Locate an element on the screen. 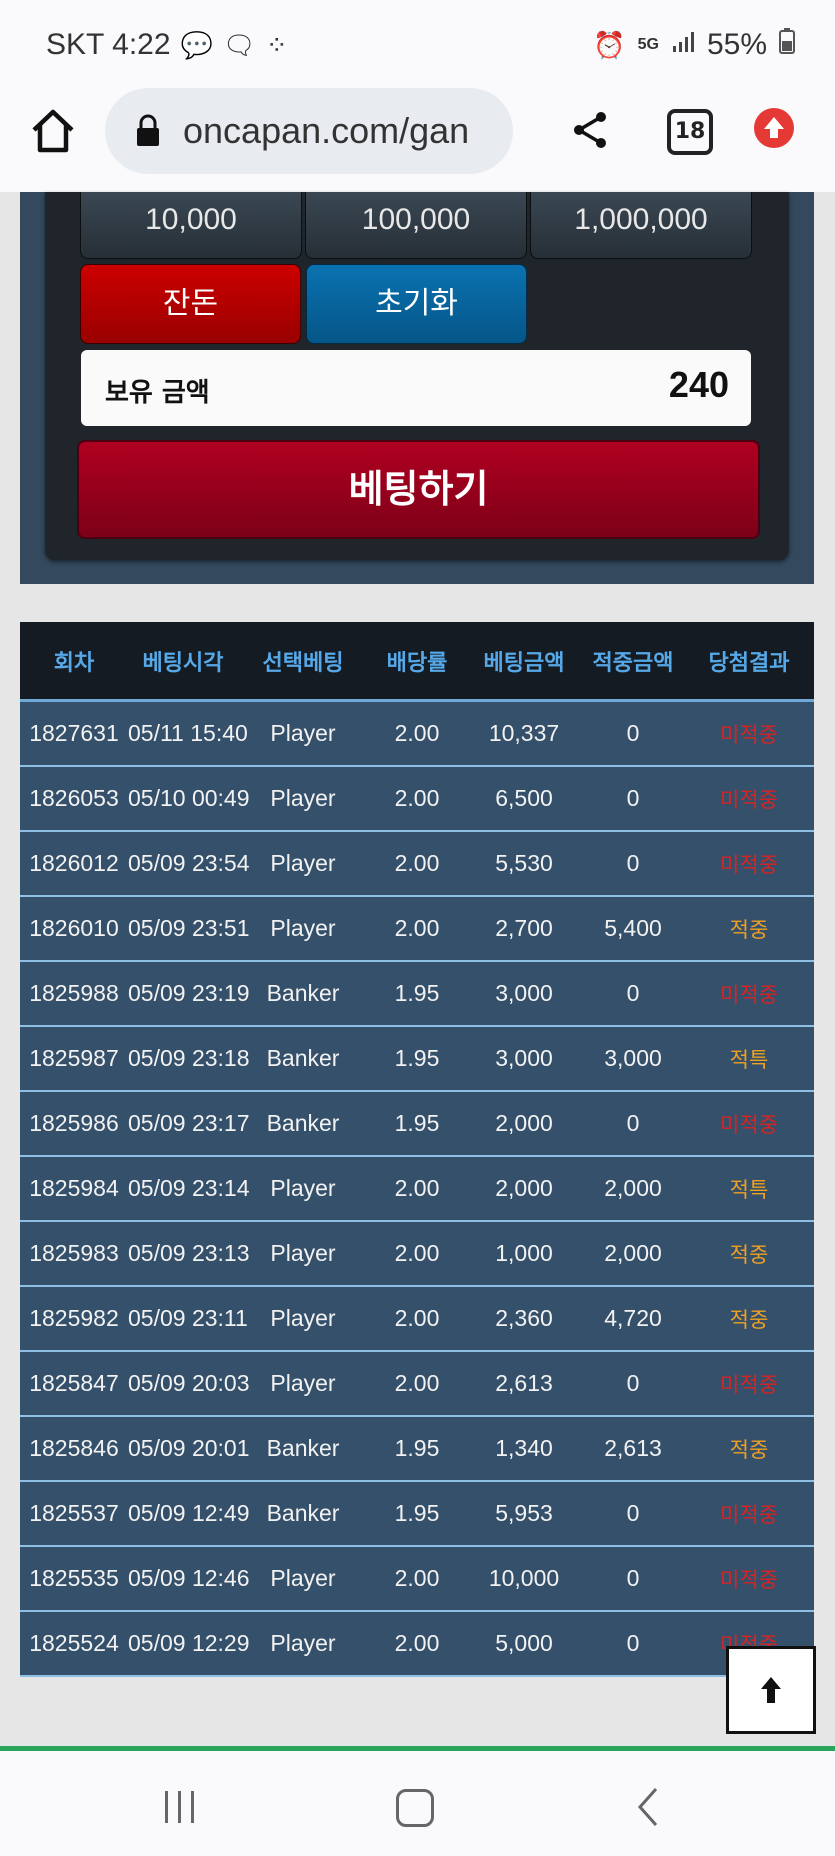  reset-button: 초기화 is located at coordinates (416, 304).